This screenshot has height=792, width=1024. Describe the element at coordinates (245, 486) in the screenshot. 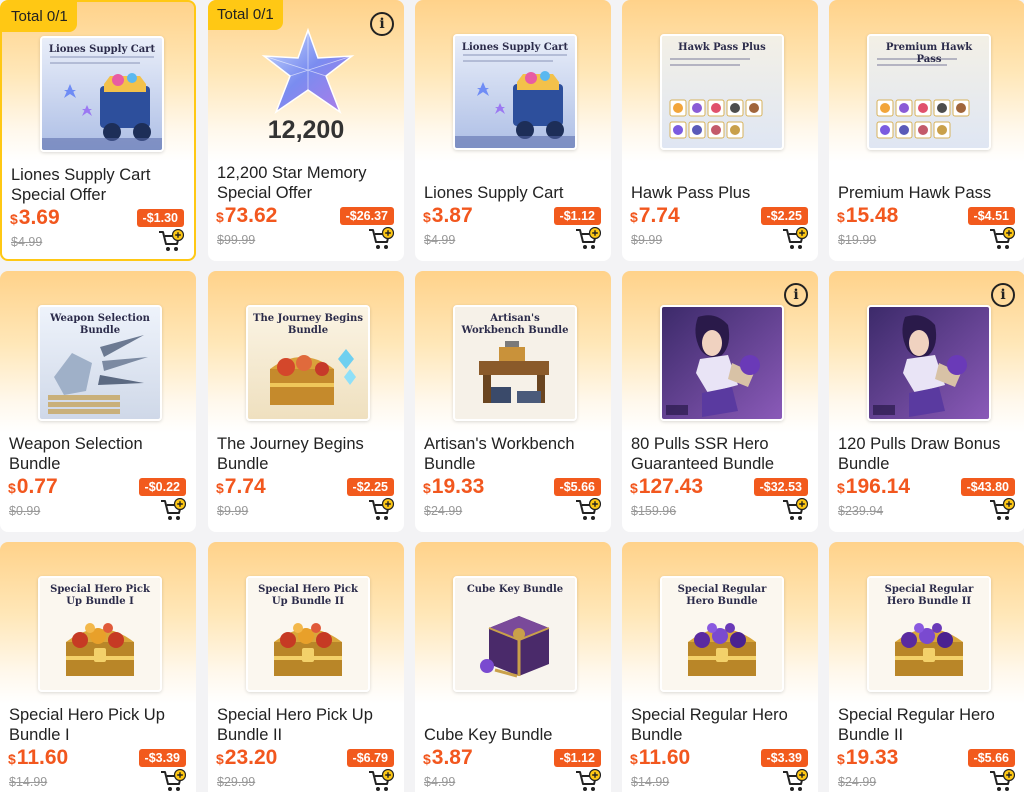

I see `price-value: 7.74` at that location.